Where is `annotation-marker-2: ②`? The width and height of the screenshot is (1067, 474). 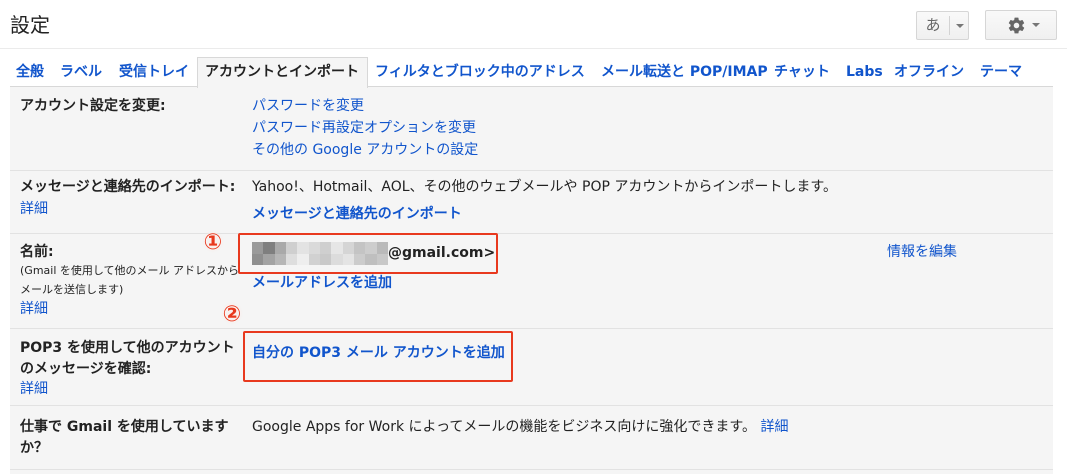 annotation-marker-2: ② is located at coordinates (232, 314).